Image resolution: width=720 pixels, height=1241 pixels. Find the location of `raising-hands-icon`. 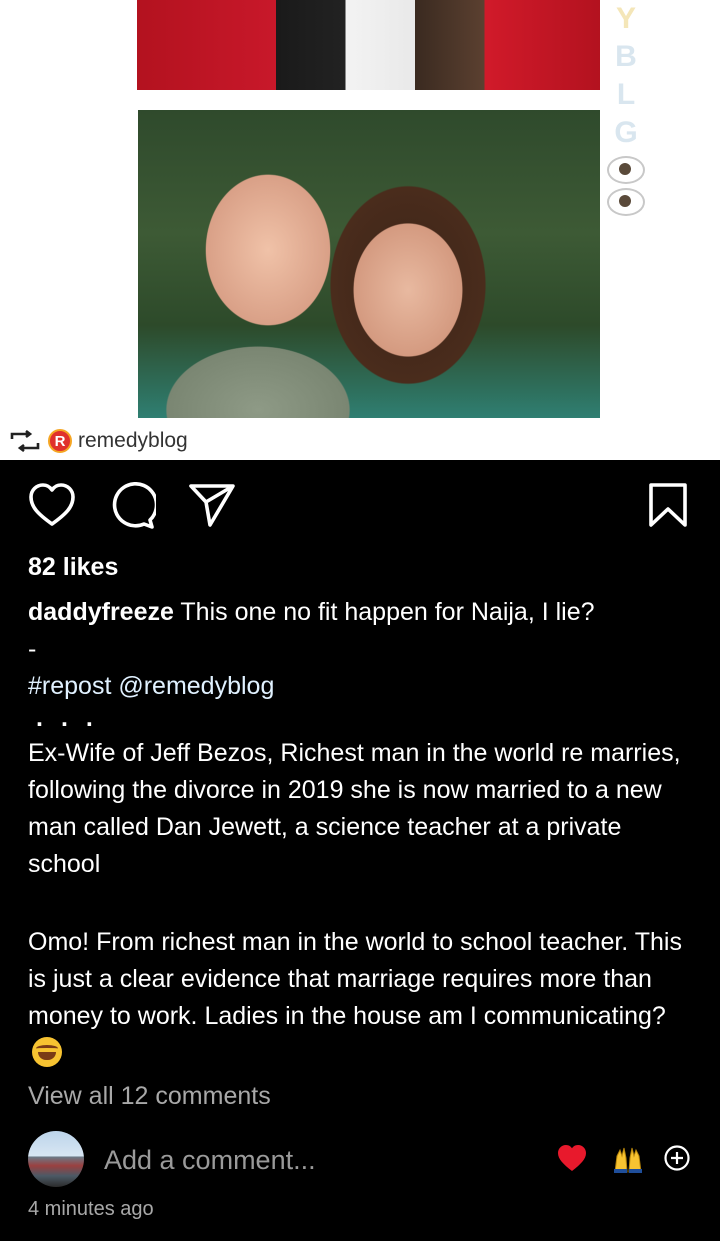

raising-hands-icon is located at coordinates (628, 1161).